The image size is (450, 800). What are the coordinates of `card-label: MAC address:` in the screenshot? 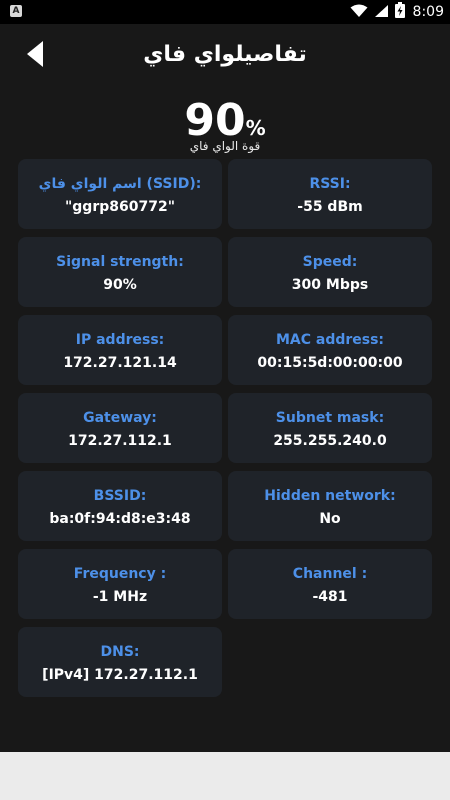 It's located at (330, 340).